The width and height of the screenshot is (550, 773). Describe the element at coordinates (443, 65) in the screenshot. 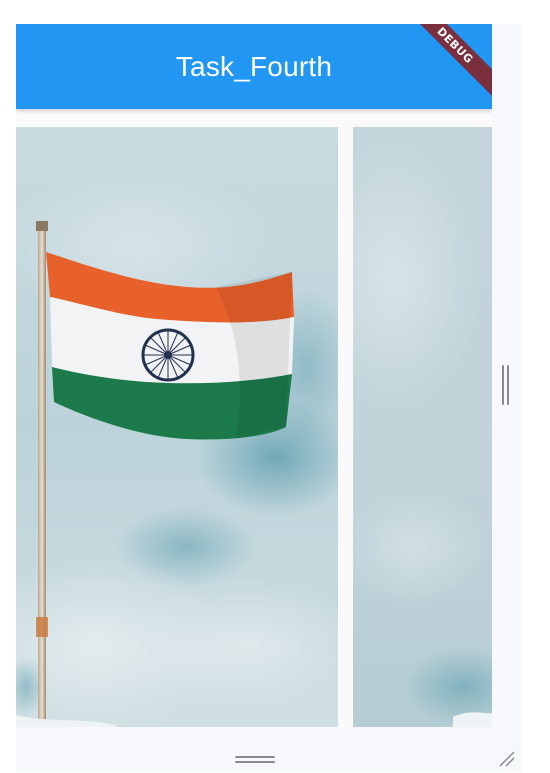

I see `debug-banner: DEBUG` at that location.